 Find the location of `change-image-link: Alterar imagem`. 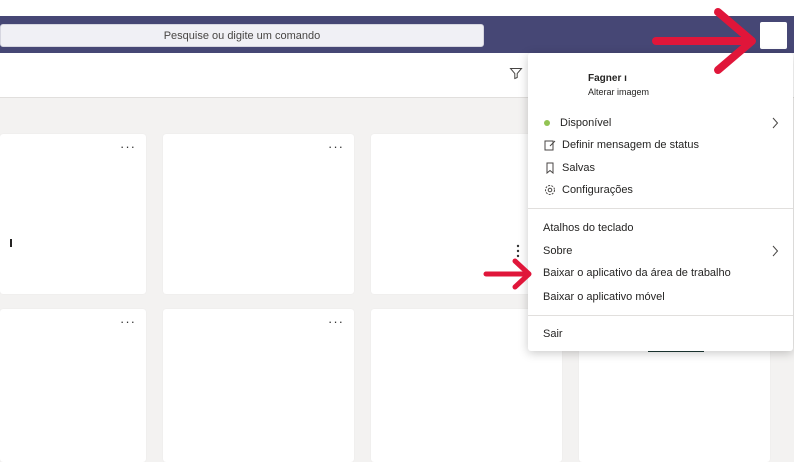

change-image-link: Alterar imagem is located at coordinates (618, 92).